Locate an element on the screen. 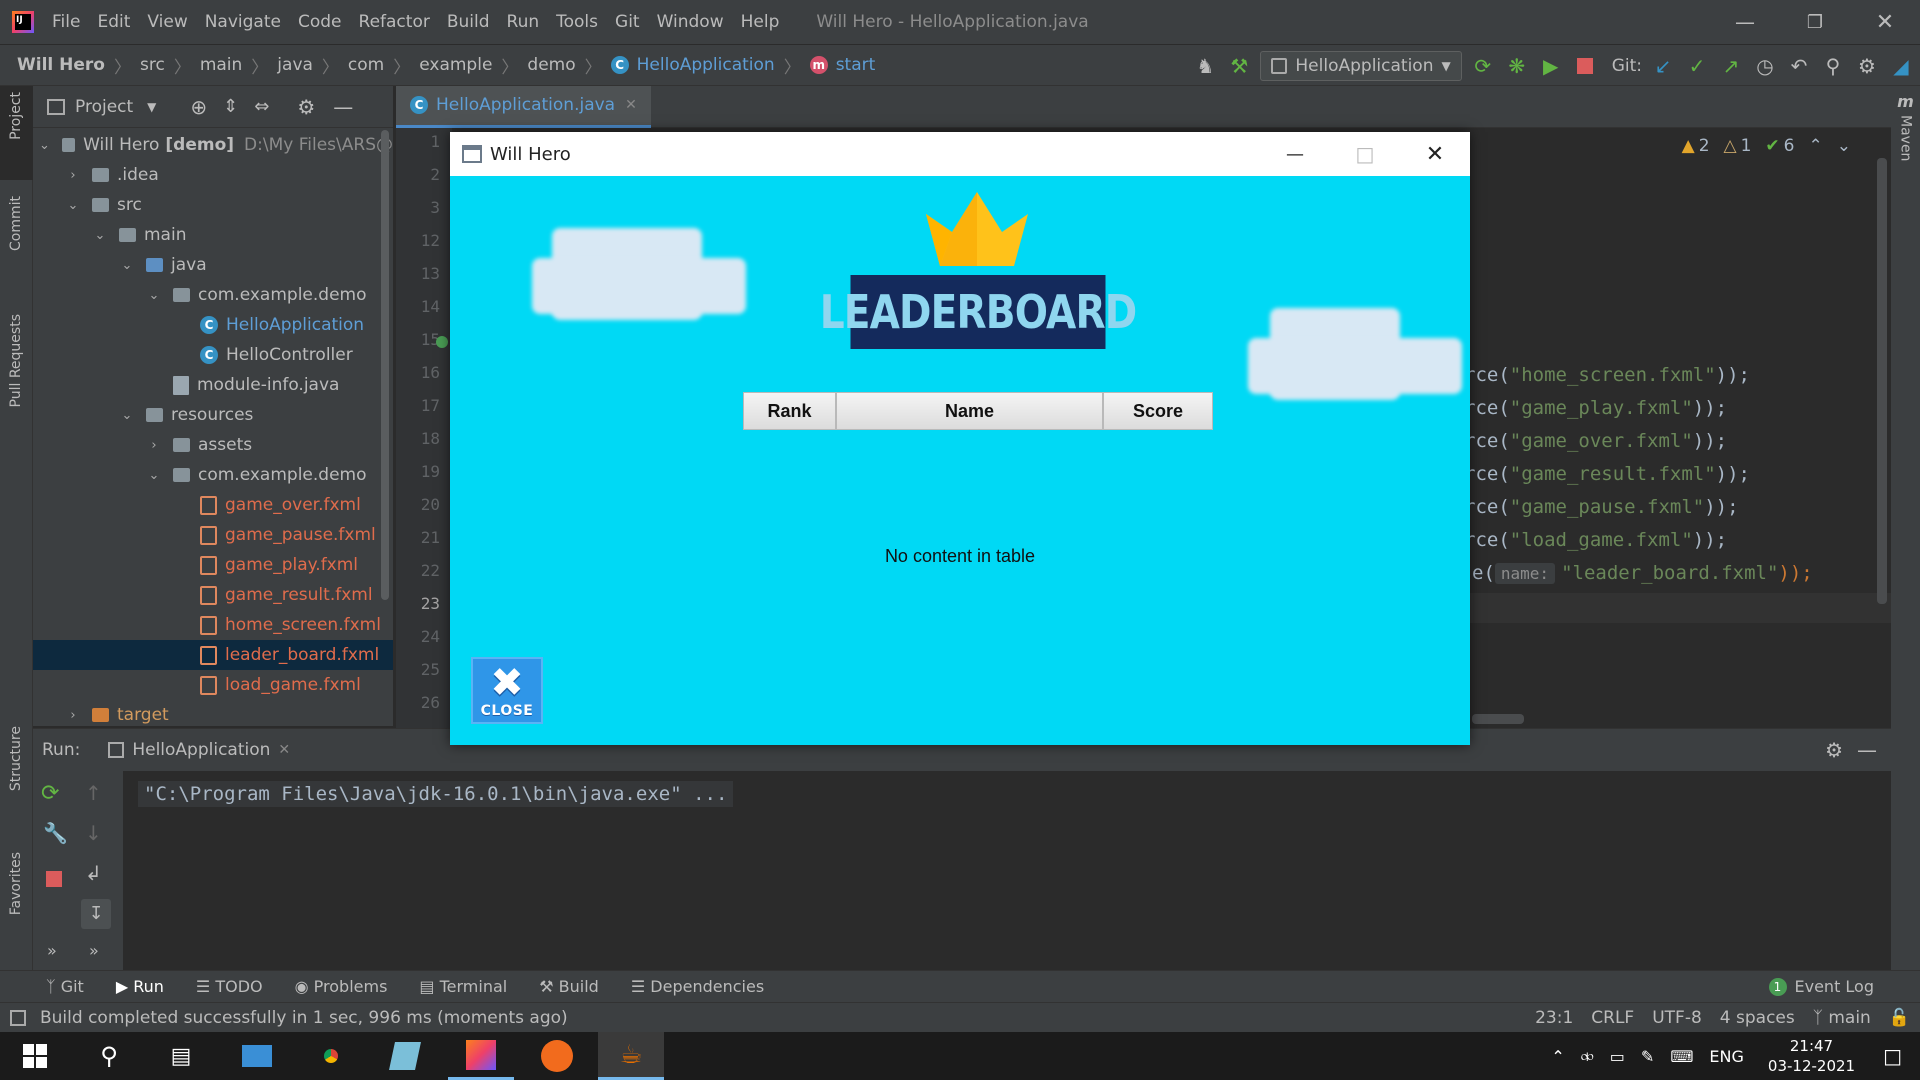 The width and height of the screenshot is (1920, 1080). menu-help: Help is located at coordinates (760, 22).